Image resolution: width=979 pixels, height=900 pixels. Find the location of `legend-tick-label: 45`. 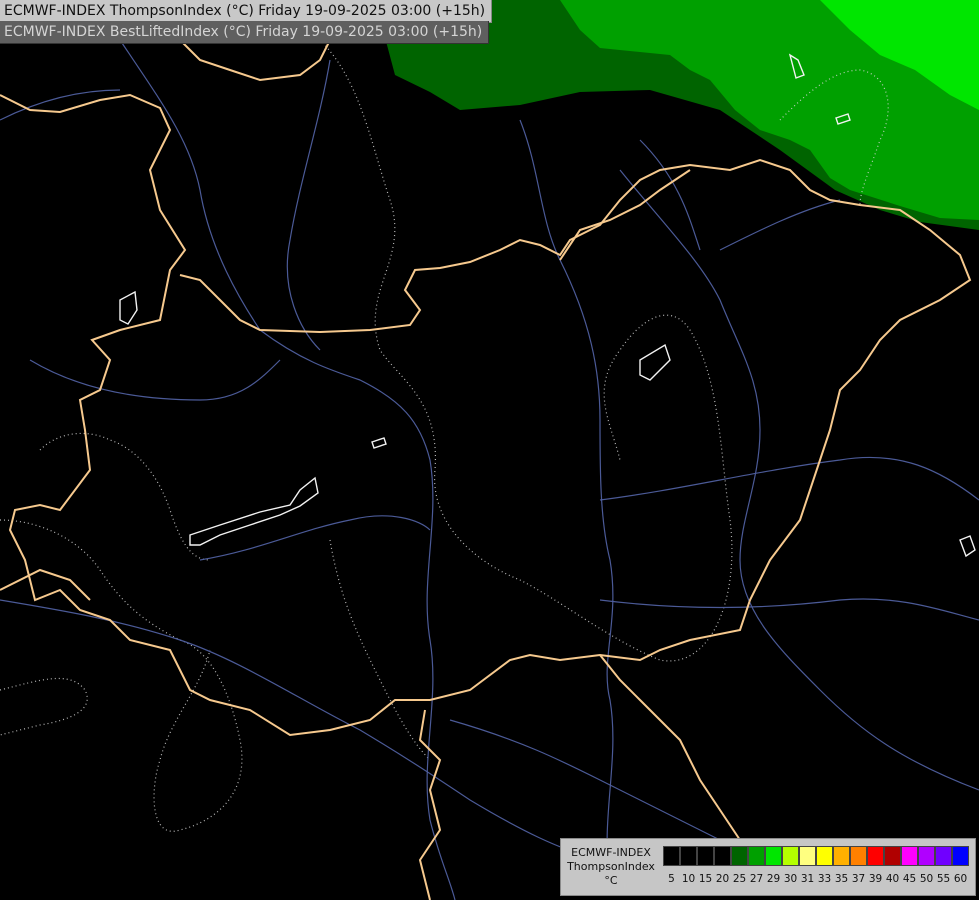

legend-tick-label: 45 is located at coordinates (909, 879).